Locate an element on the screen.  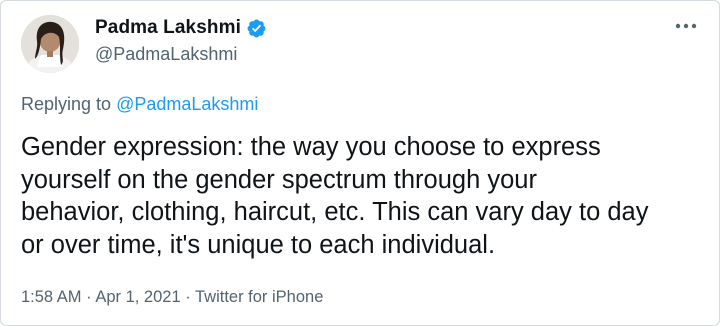
display-name: Padma Lakshmi is located at coordinates (168, 28).